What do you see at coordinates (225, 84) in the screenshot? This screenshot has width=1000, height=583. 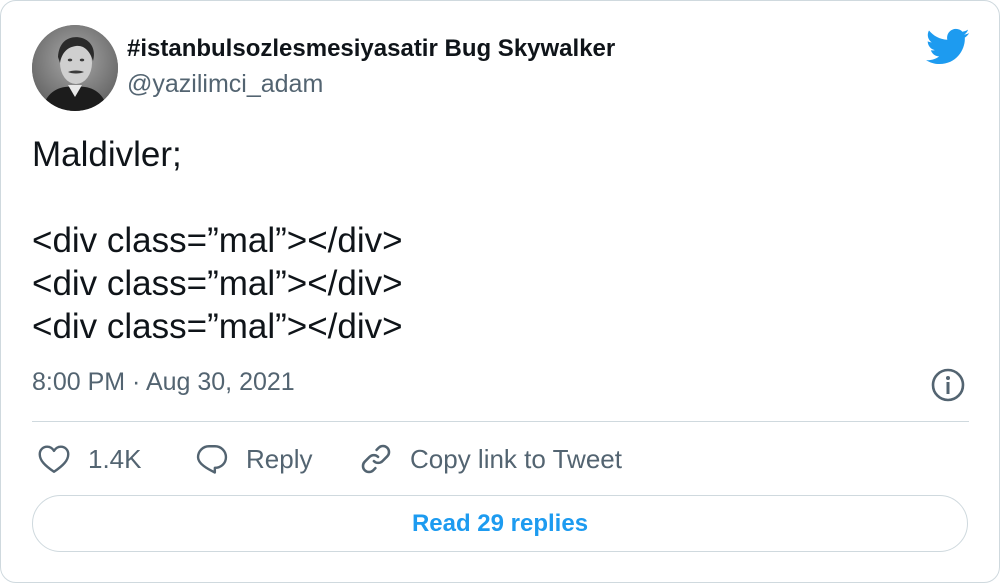 I see `author-handle: @yazilimci_adam` at bounding box center [225, 84].